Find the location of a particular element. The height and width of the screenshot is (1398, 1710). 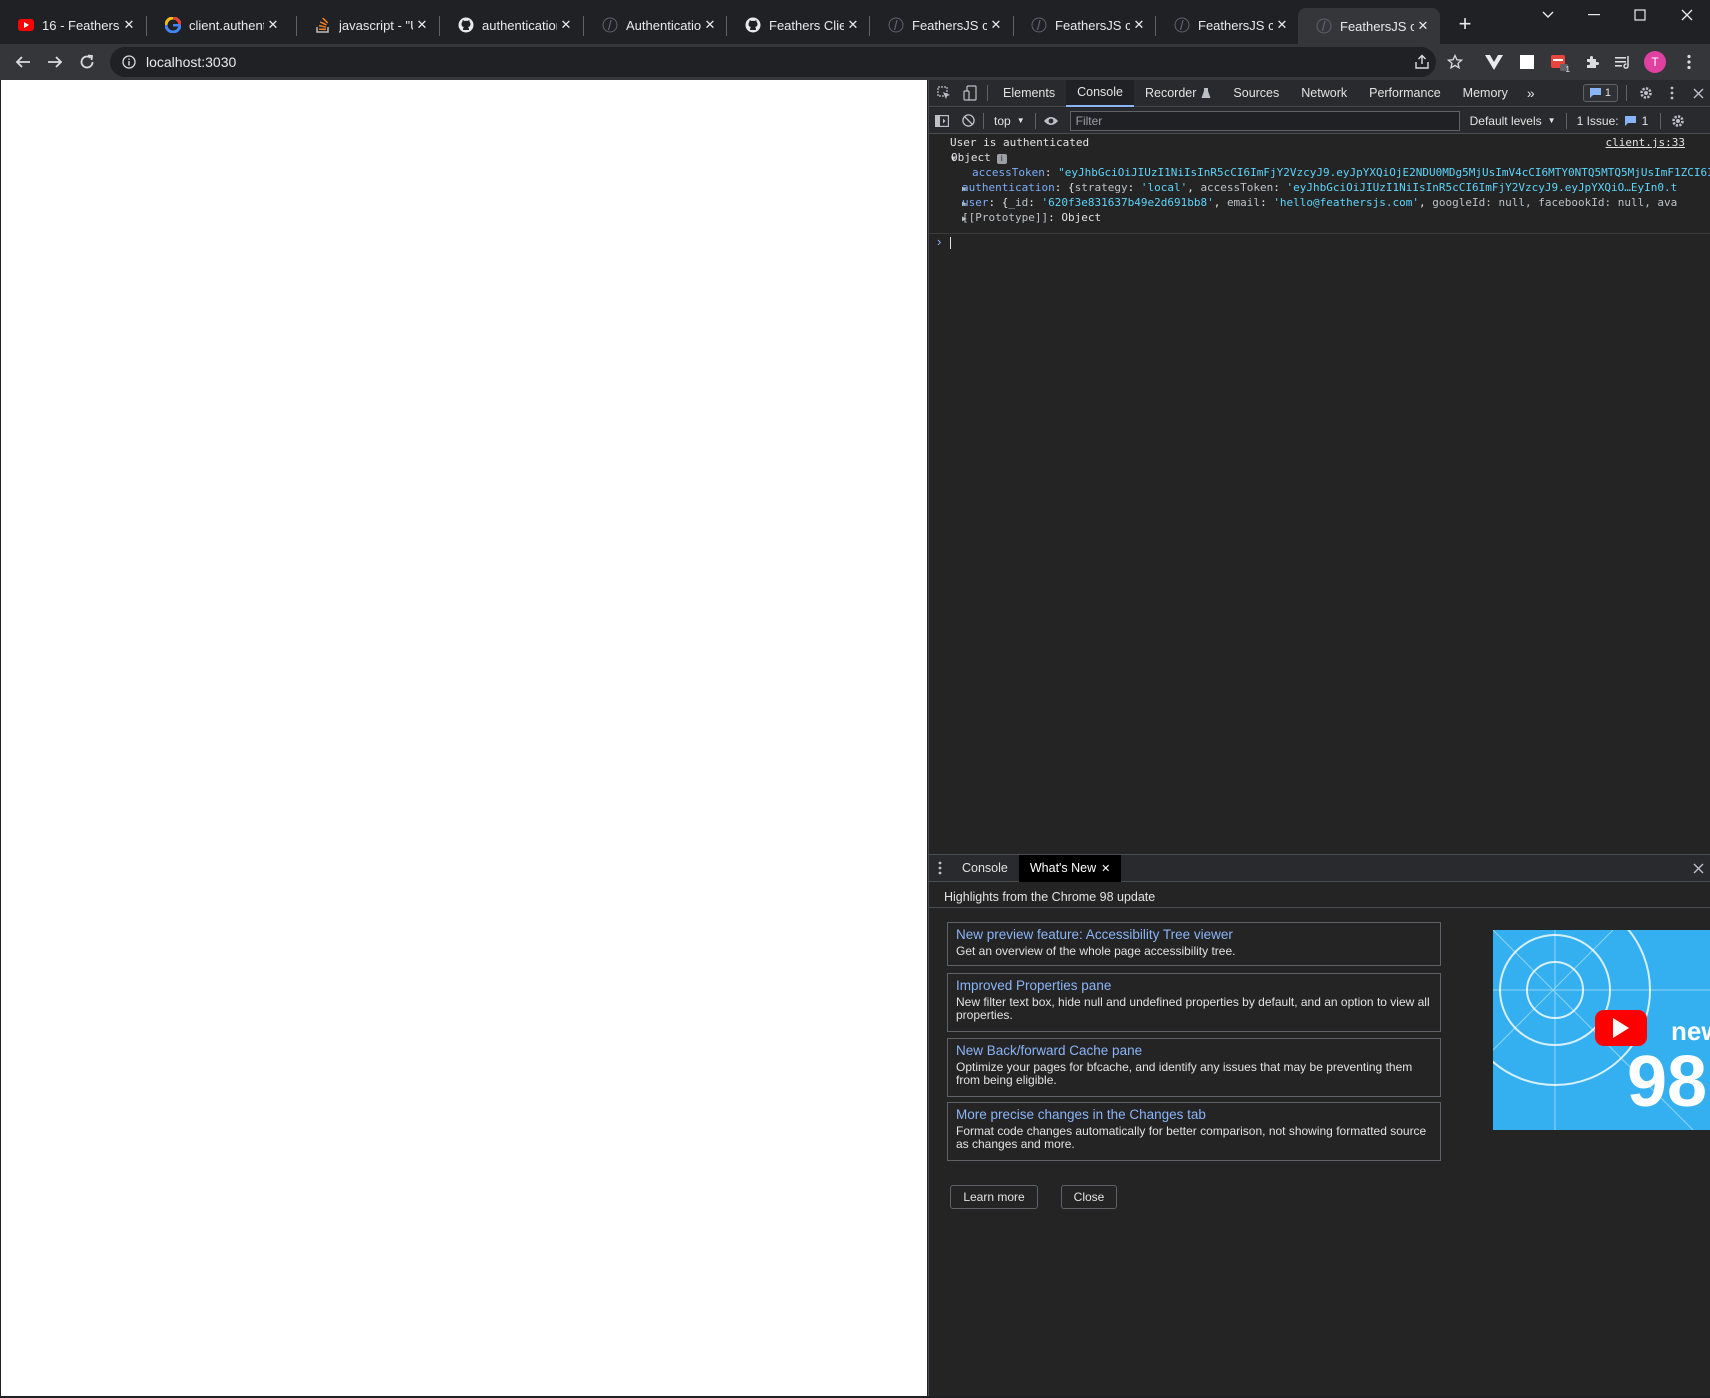

info-icon: i is located at coordinates (1001, 159).